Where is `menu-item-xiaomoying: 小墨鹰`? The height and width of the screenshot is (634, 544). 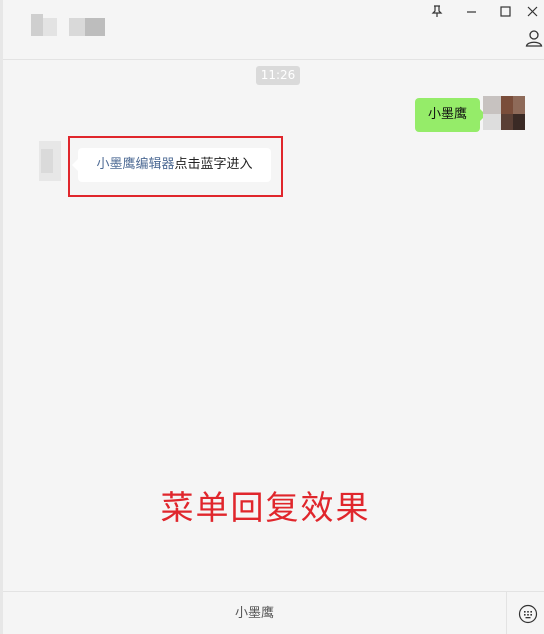 menu-item-xiaomoying: 小墨鹰 is located at coordinates (254, 613).